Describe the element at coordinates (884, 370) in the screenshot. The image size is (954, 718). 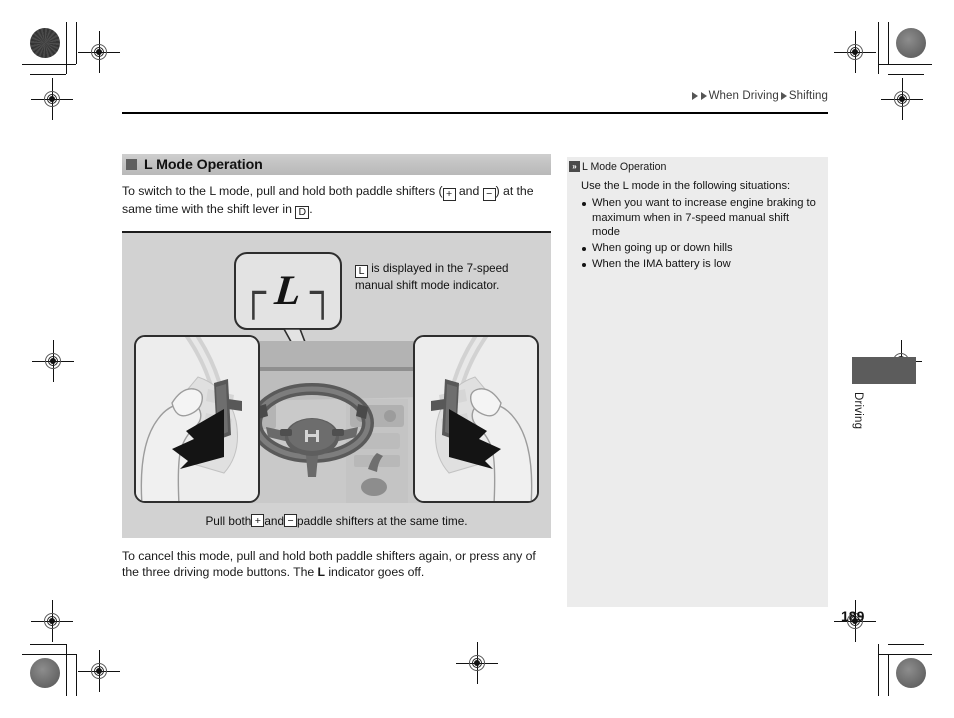
I see `section-tab-block` at that location.